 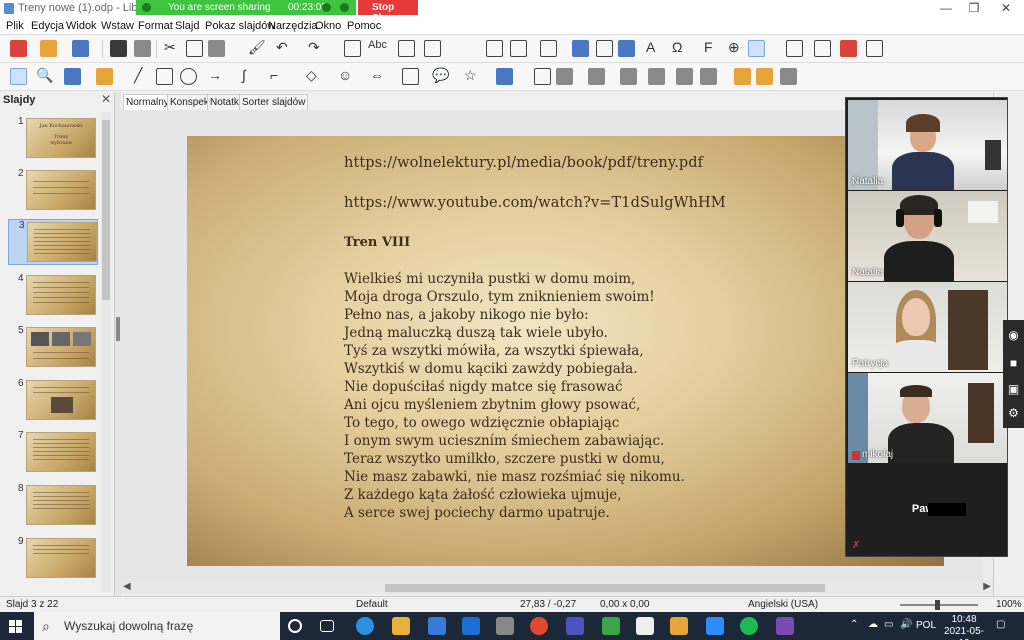 I want to click on menu-wstaw: Wstaw, so click(x=117, y=26).